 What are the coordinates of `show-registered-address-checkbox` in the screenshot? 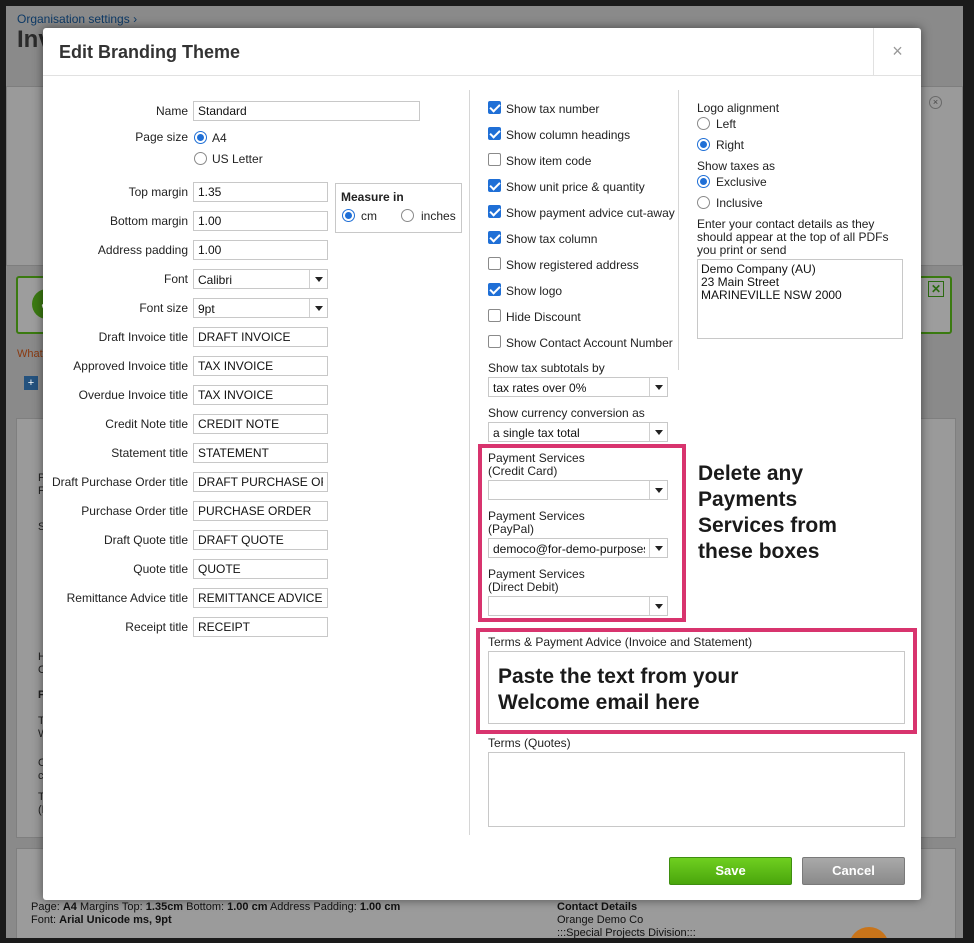 It's located at (494, 263).